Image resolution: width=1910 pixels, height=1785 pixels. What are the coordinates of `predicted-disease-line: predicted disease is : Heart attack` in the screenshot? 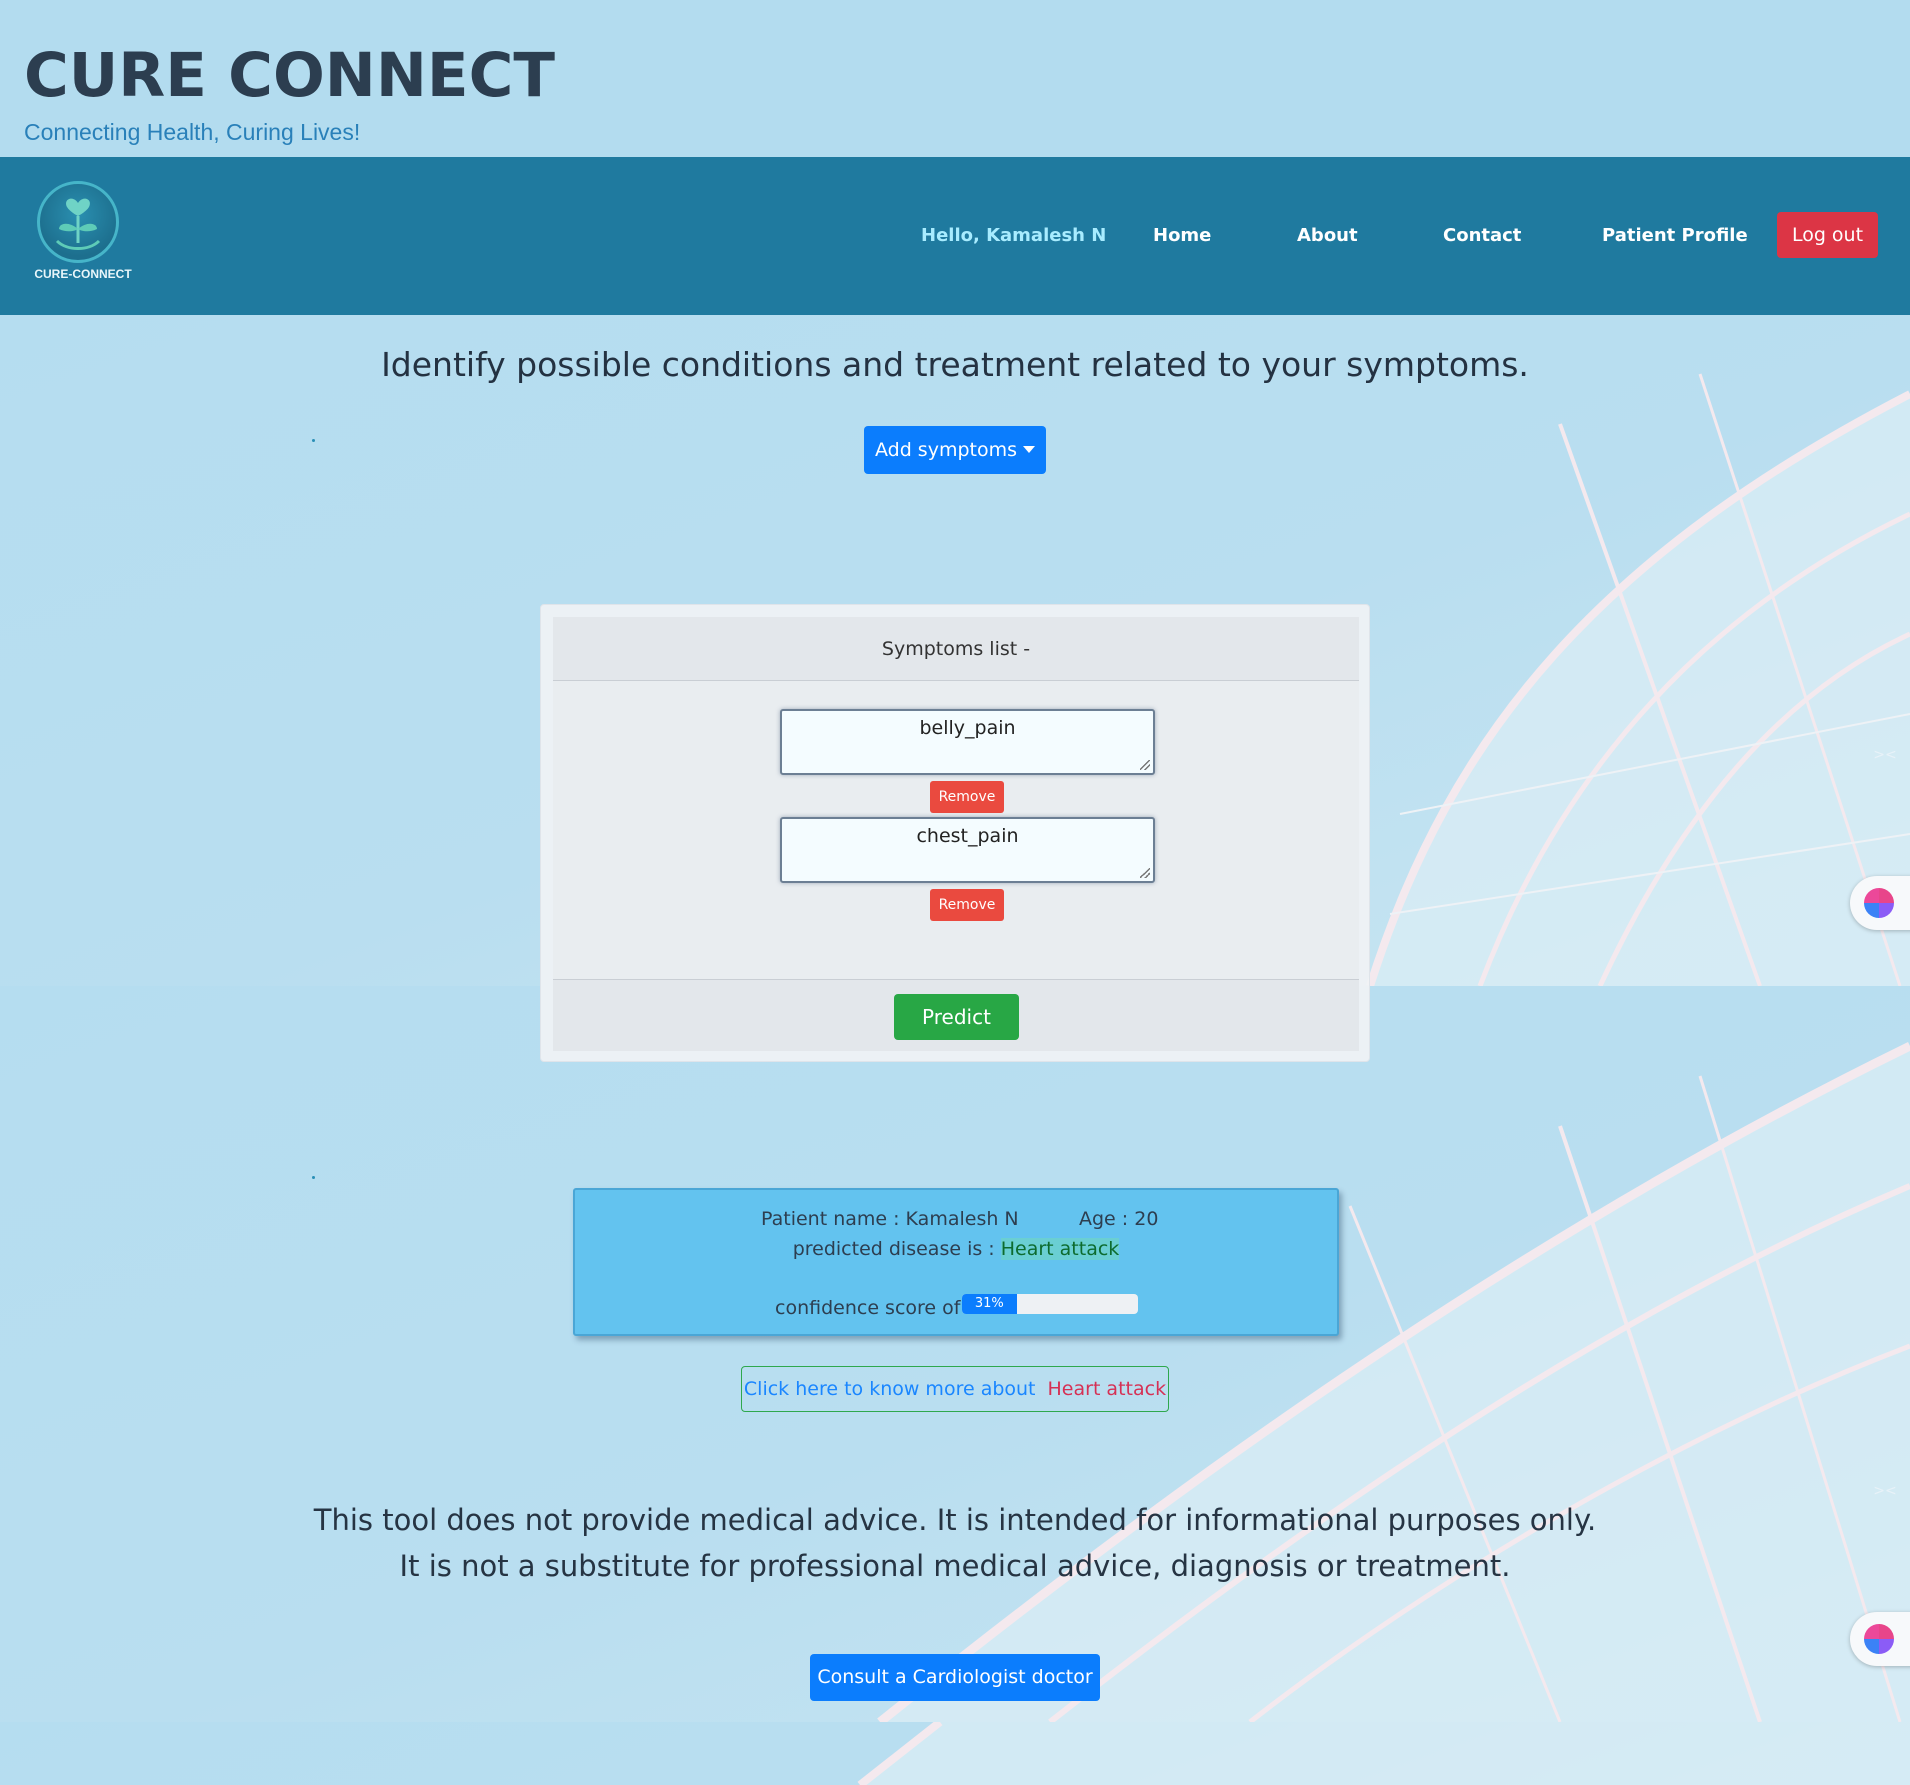 It's located at (956, 1249).